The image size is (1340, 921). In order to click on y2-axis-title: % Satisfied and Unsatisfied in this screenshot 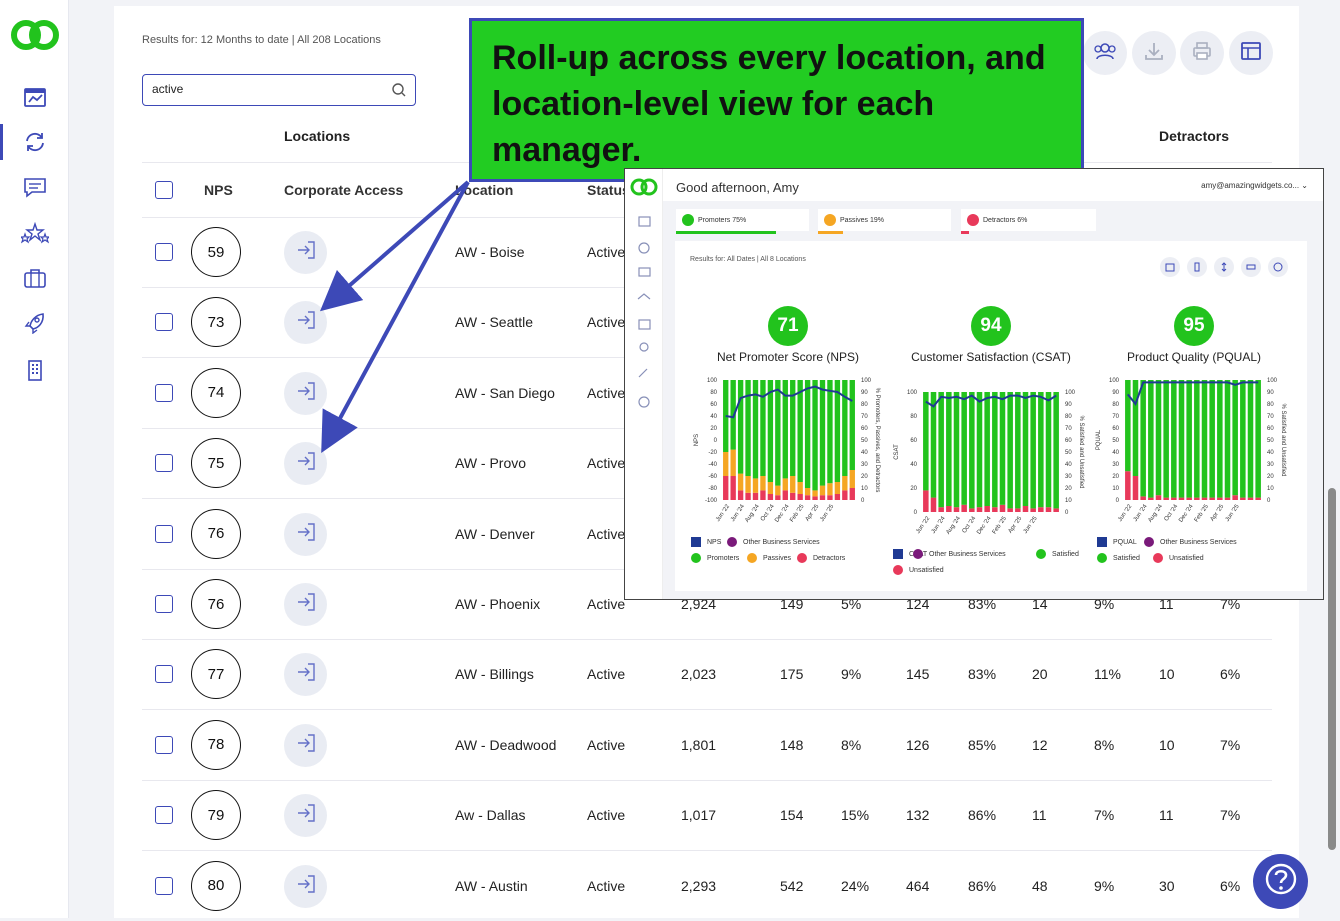, I will do `click(1283, 439)`.